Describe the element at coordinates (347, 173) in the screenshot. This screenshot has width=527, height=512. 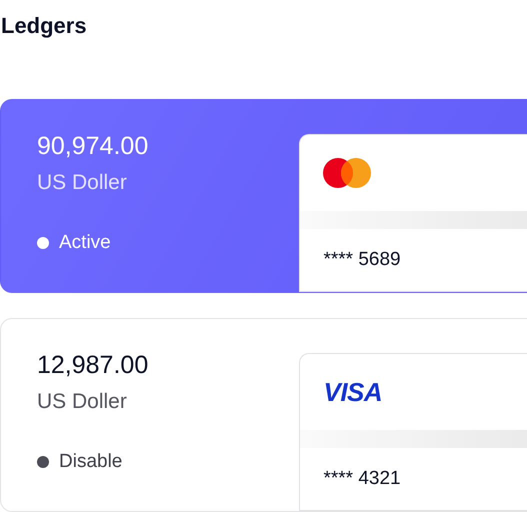
I see `card-brand-icon` at that location.